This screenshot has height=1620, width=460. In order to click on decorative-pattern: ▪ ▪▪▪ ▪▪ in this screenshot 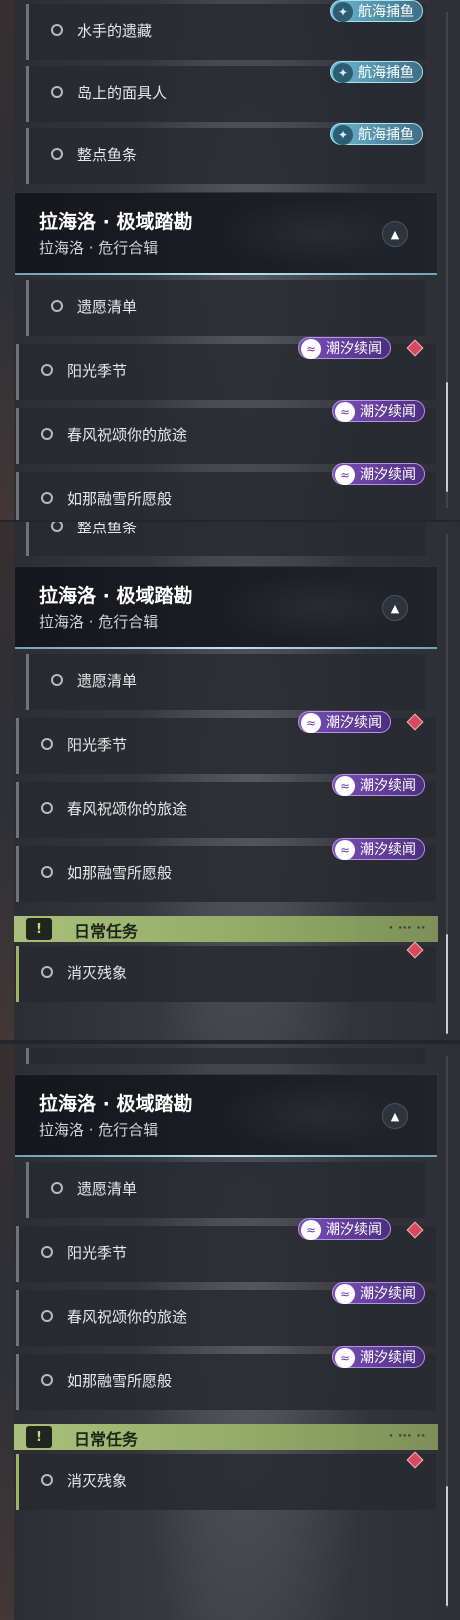, I will do `click(407, 1435)`.